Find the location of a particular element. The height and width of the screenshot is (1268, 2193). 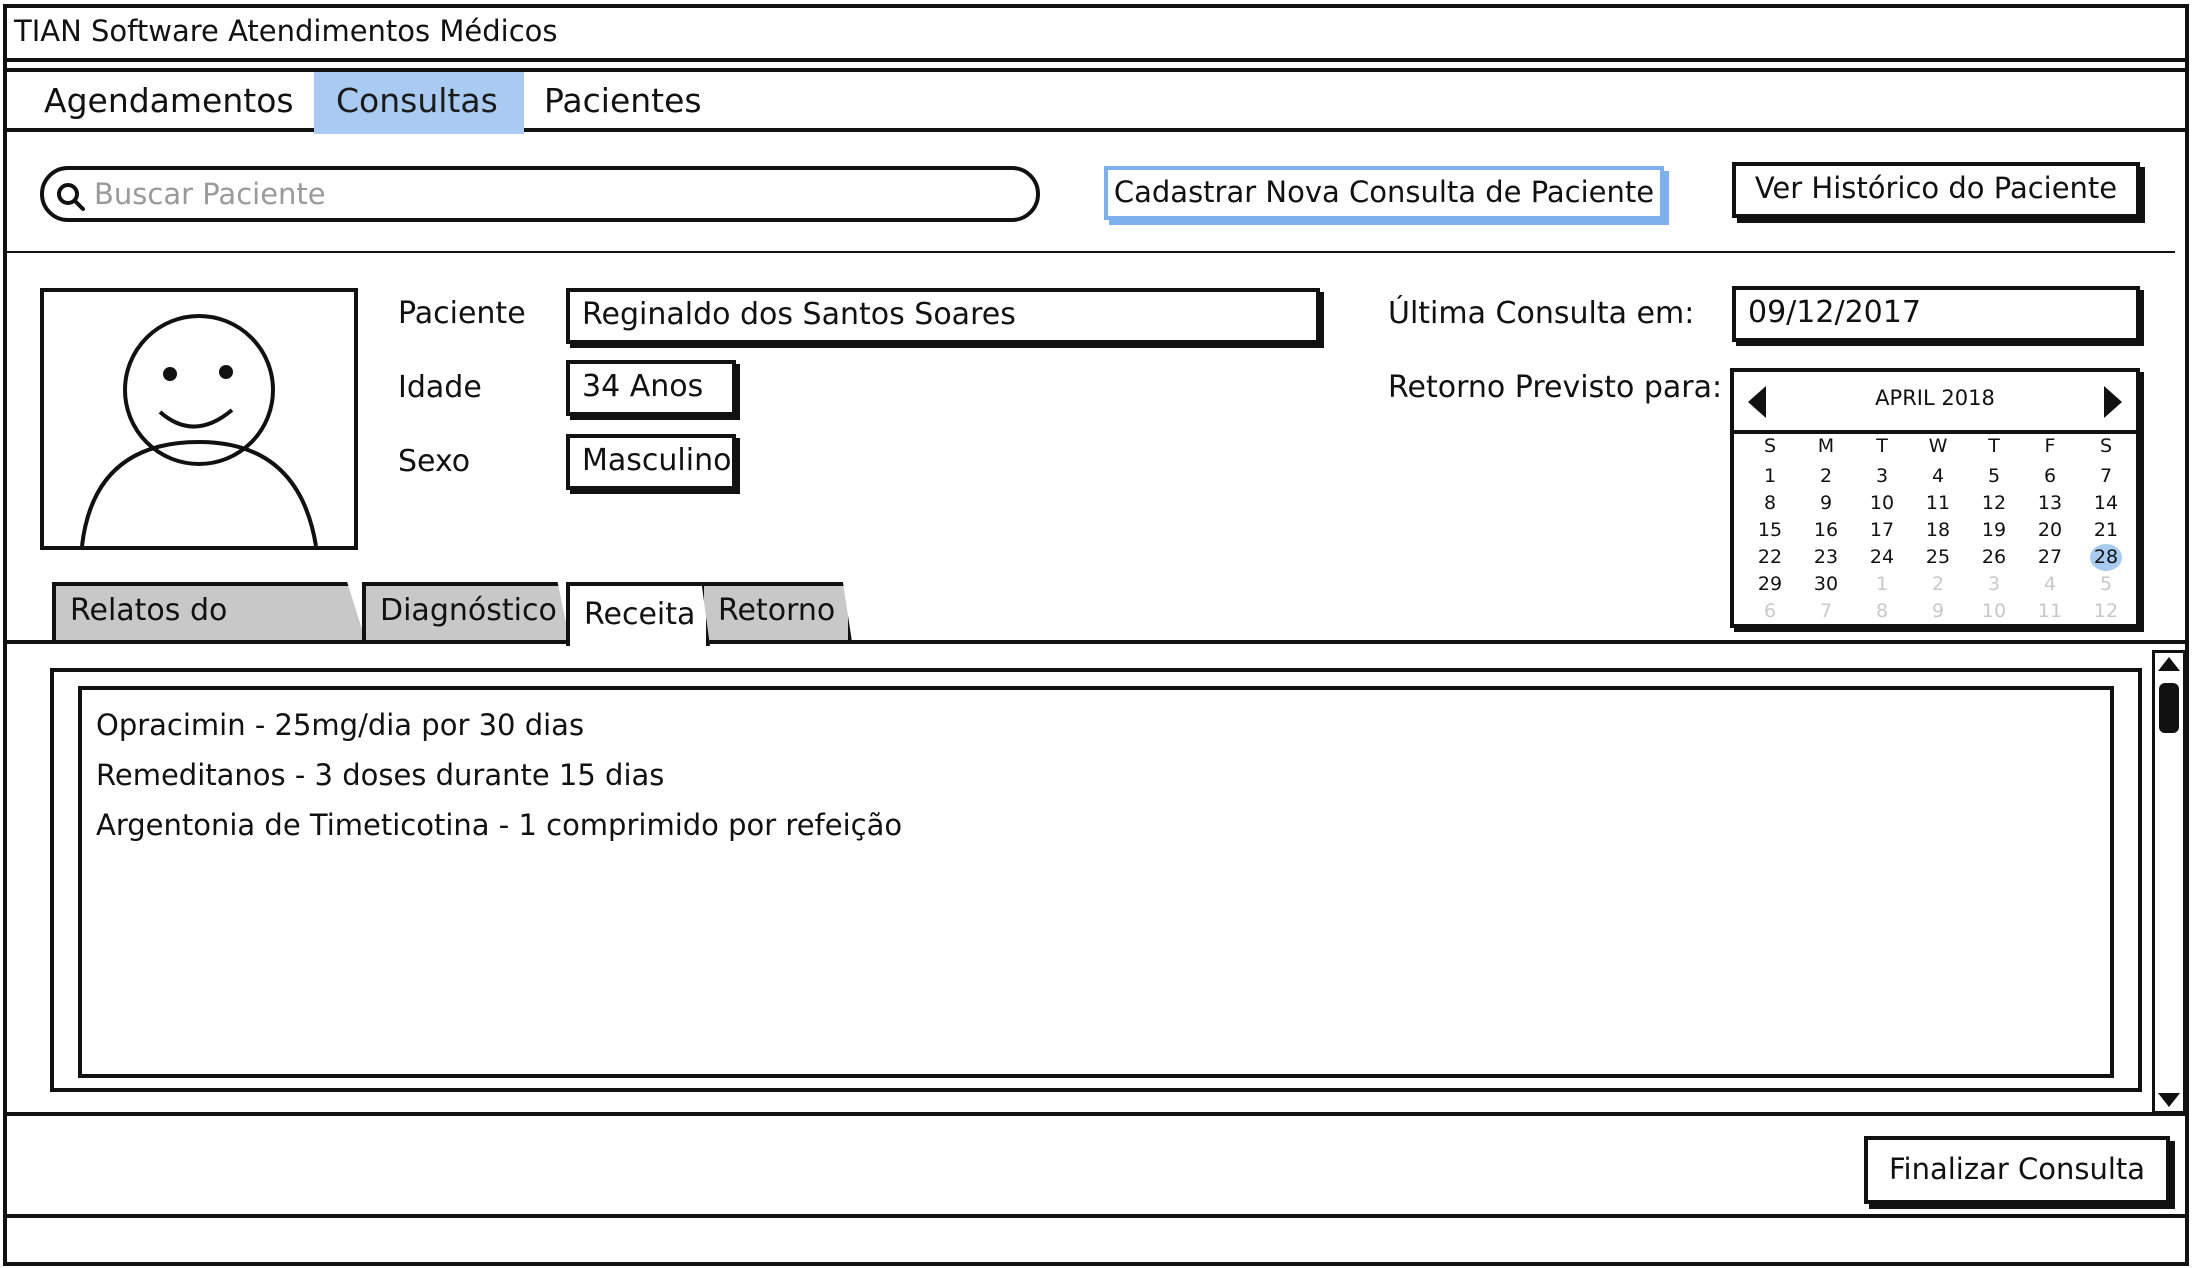

calendar-day-next-month: 1 is located at coordinates (1882, 584).